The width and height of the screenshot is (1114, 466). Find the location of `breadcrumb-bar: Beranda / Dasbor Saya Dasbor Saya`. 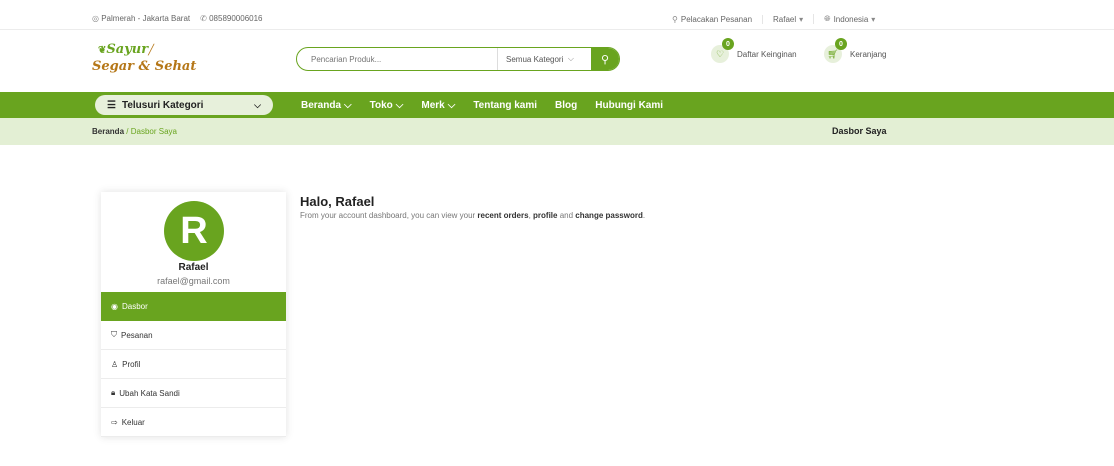

breadcrumb-bar: Beranda / Dasbor Saya Dasbor Saya is located at coordinates (557, 131).